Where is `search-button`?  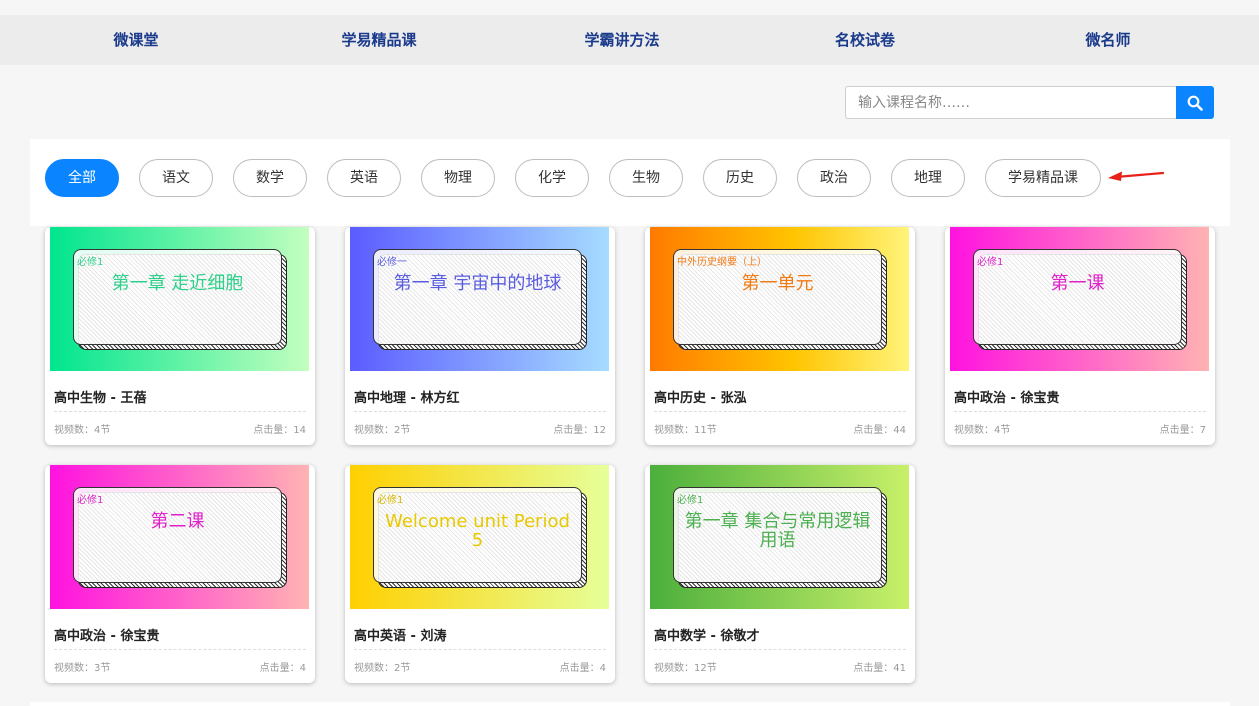 search-button is located at coordinates (1195, 102).